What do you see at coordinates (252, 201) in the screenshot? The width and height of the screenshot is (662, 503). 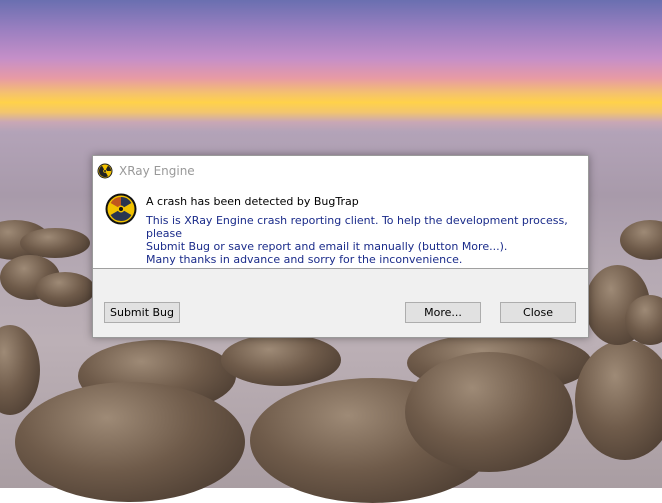 I see `crash-heading: A crash has been detected by BugTrap` at bounding box center [252, 201].